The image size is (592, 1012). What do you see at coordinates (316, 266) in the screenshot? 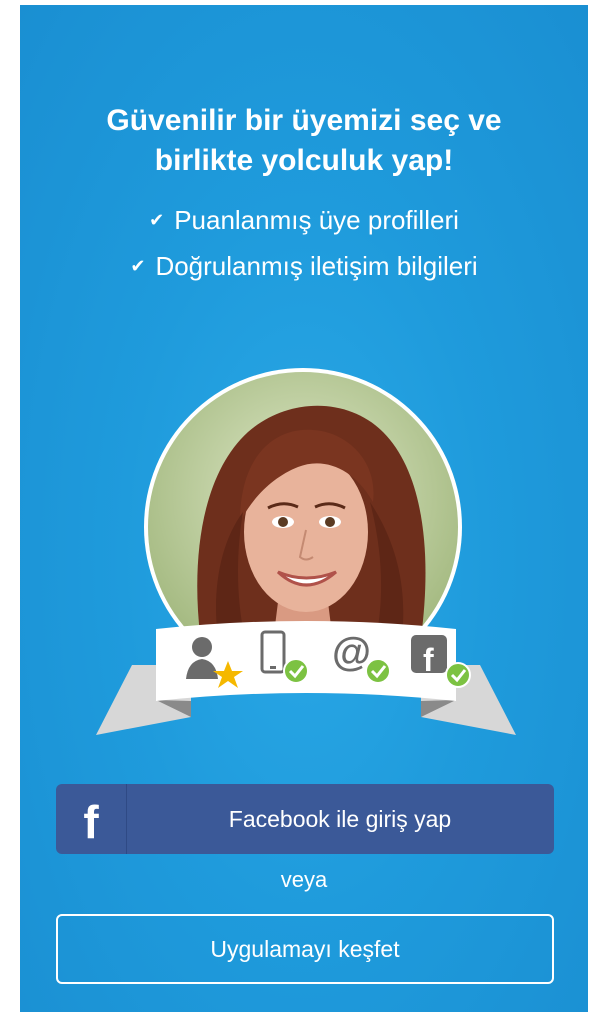
I see `feature-text: Doğrulanmış iletişim bilgileri` at bounding box center [316, 266].